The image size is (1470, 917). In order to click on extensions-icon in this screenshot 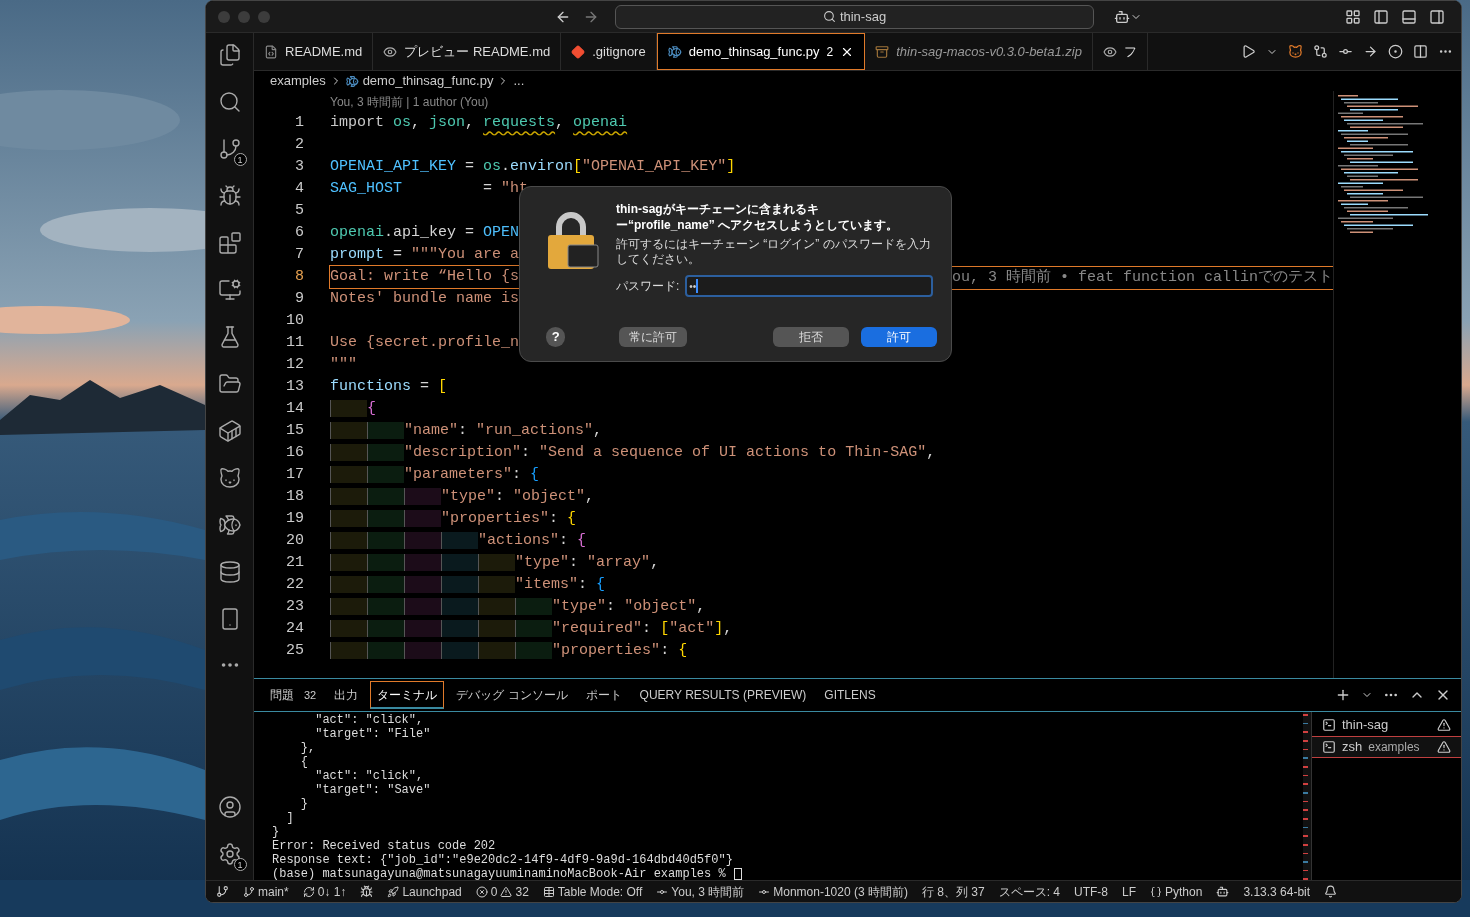, I will do `click(229, 243)`.